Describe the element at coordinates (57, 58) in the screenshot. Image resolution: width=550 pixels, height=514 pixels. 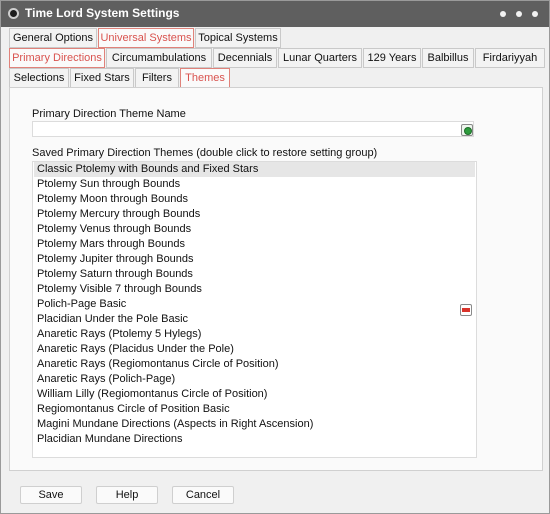
I see `tab-primary-directions: Primary Directions` at that location.